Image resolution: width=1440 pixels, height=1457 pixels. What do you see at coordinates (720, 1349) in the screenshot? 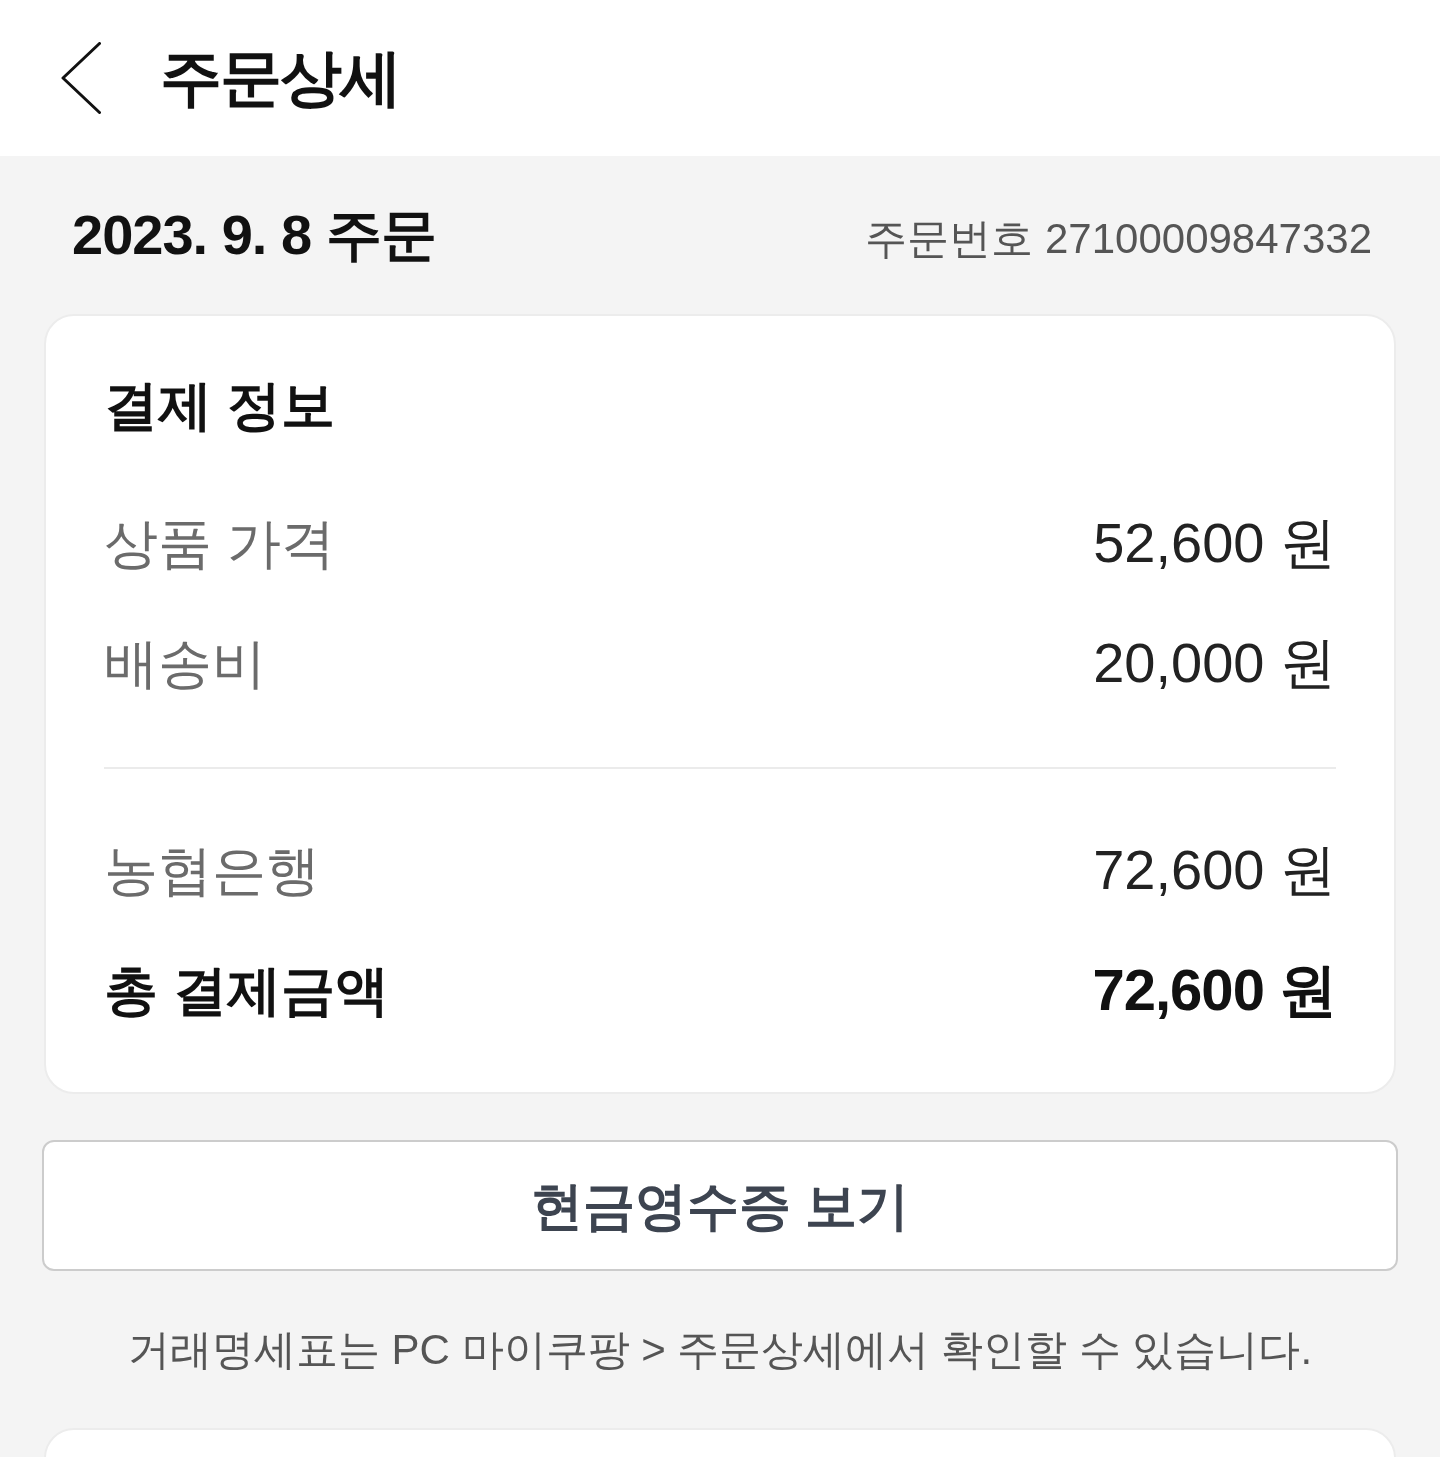
I see `notice-text: 거래명세표는 PC 마이쿠팡 > 주문상세에서 확인할 수 있습니다.` at bounding box center [720, 1349].